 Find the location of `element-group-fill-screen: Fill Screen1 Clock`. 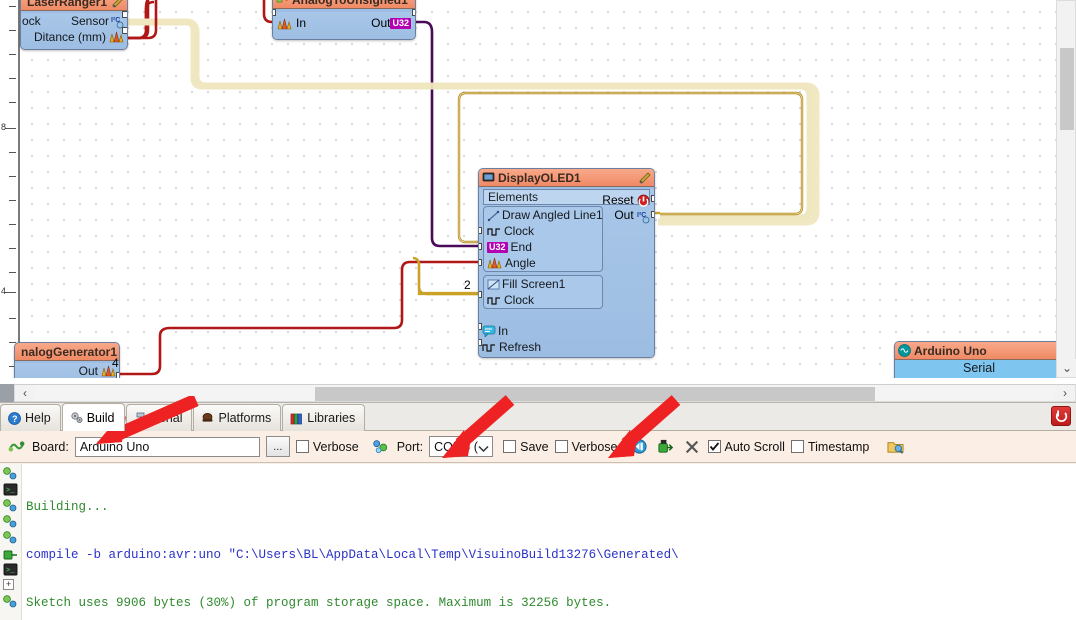

element-group-fill-screen: Fill Screen1 Clock is located at coordinates (543, 292).